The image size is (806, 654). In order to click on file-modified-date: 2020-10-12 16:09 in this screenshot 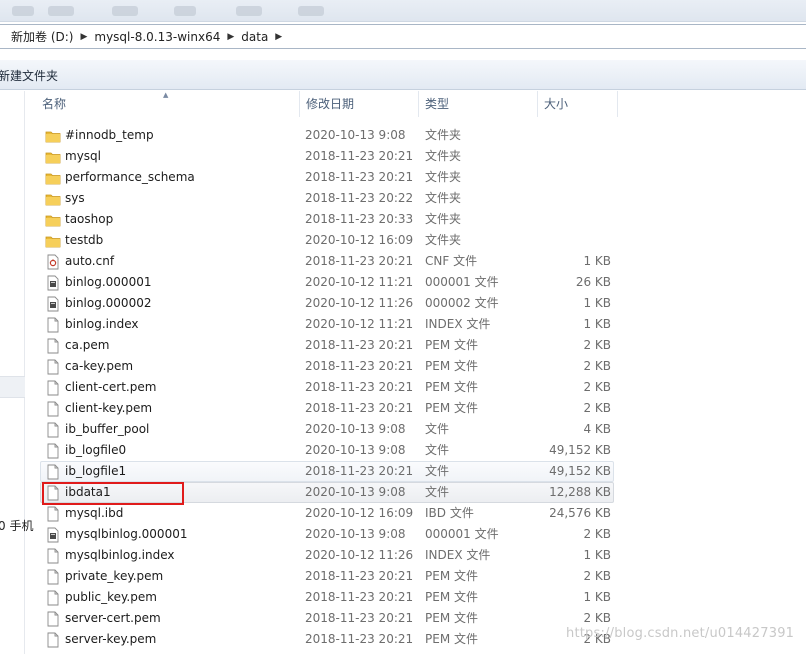, I will do `click(359, 240)`.